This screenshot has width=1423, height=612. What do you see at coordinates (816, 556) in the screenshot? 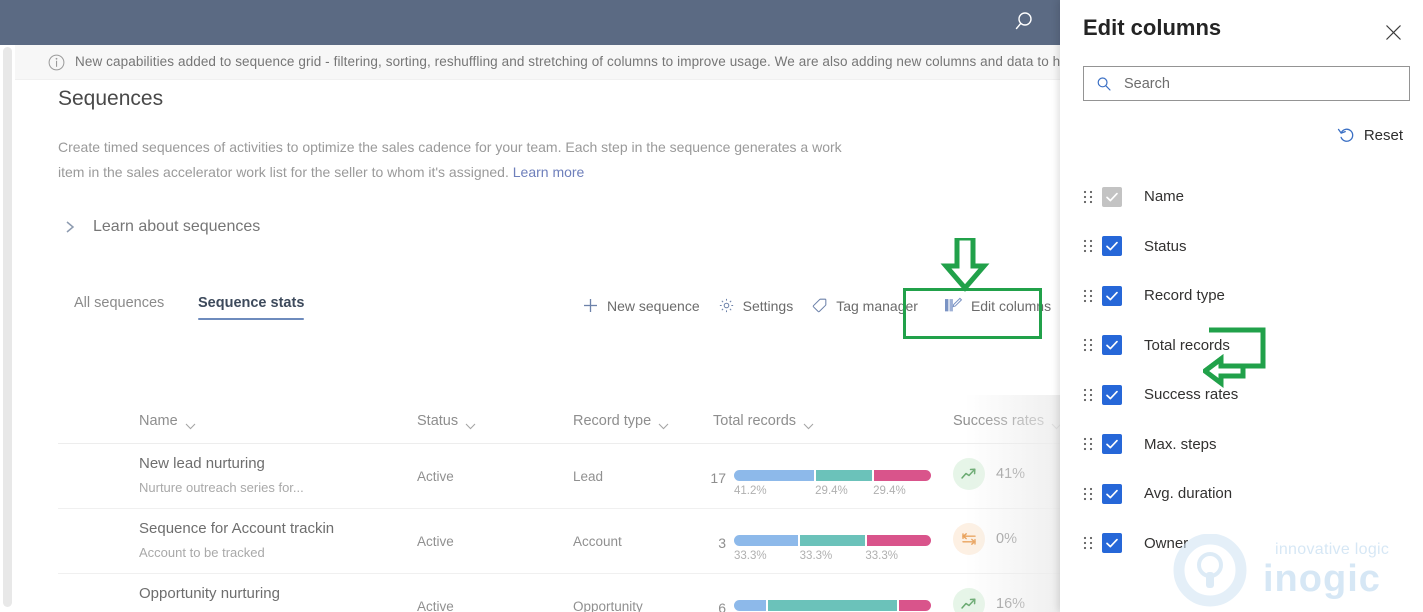
I see `bar-percent-1: 33.3%` at bounding box center [816, 556].